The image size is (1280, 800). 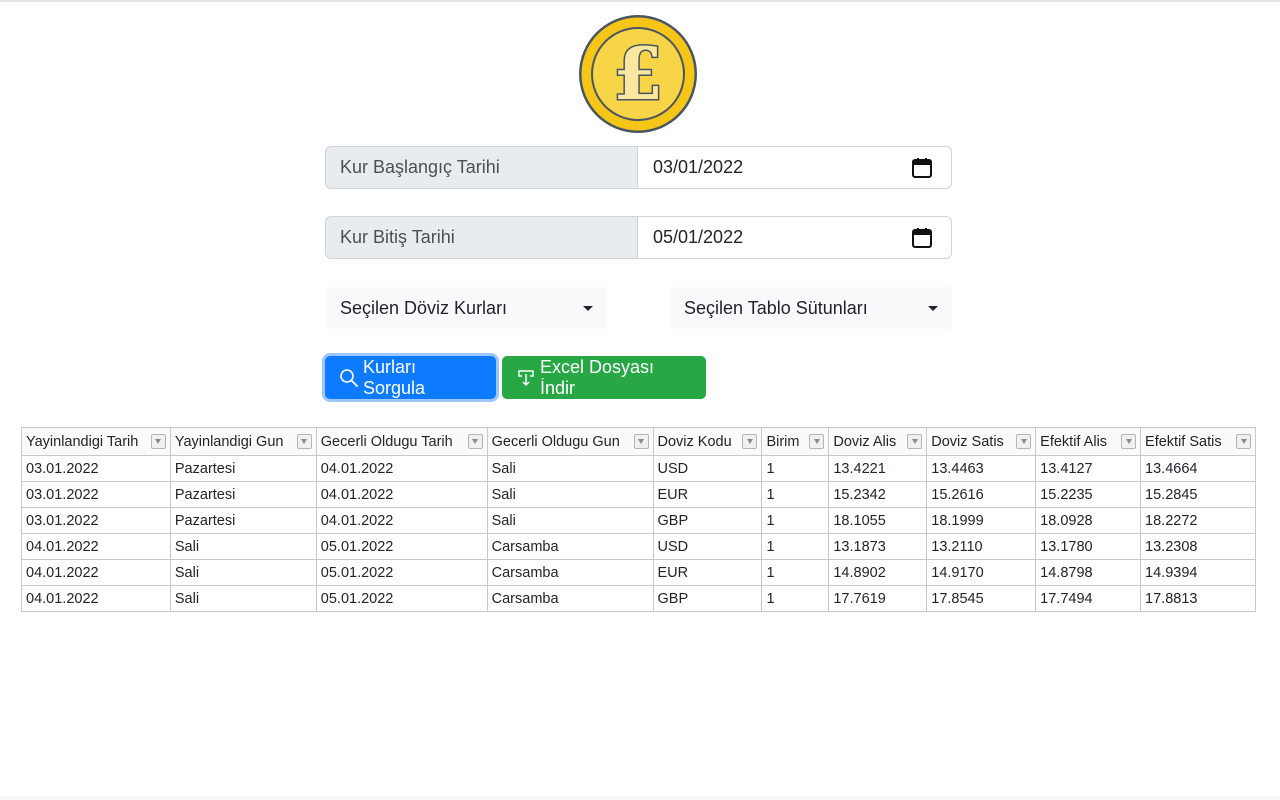 I want to click on table-cell: 15.2235, so click(x=1088, y=495).